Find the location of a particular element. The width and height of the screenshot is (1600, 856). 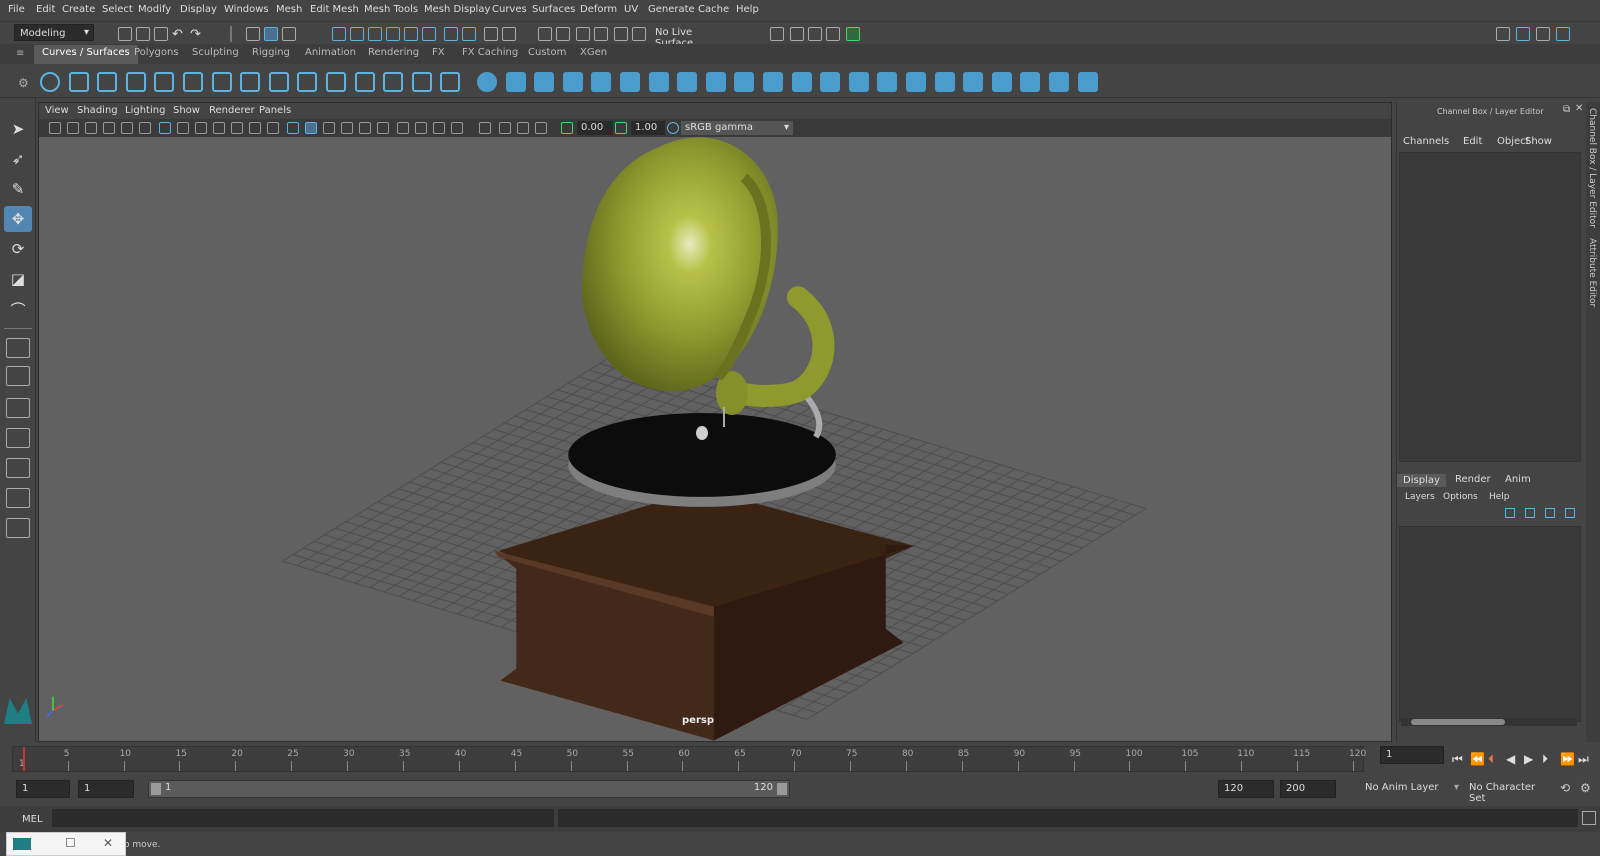

grease-pencil-icon is located at coordinates (145, 128).